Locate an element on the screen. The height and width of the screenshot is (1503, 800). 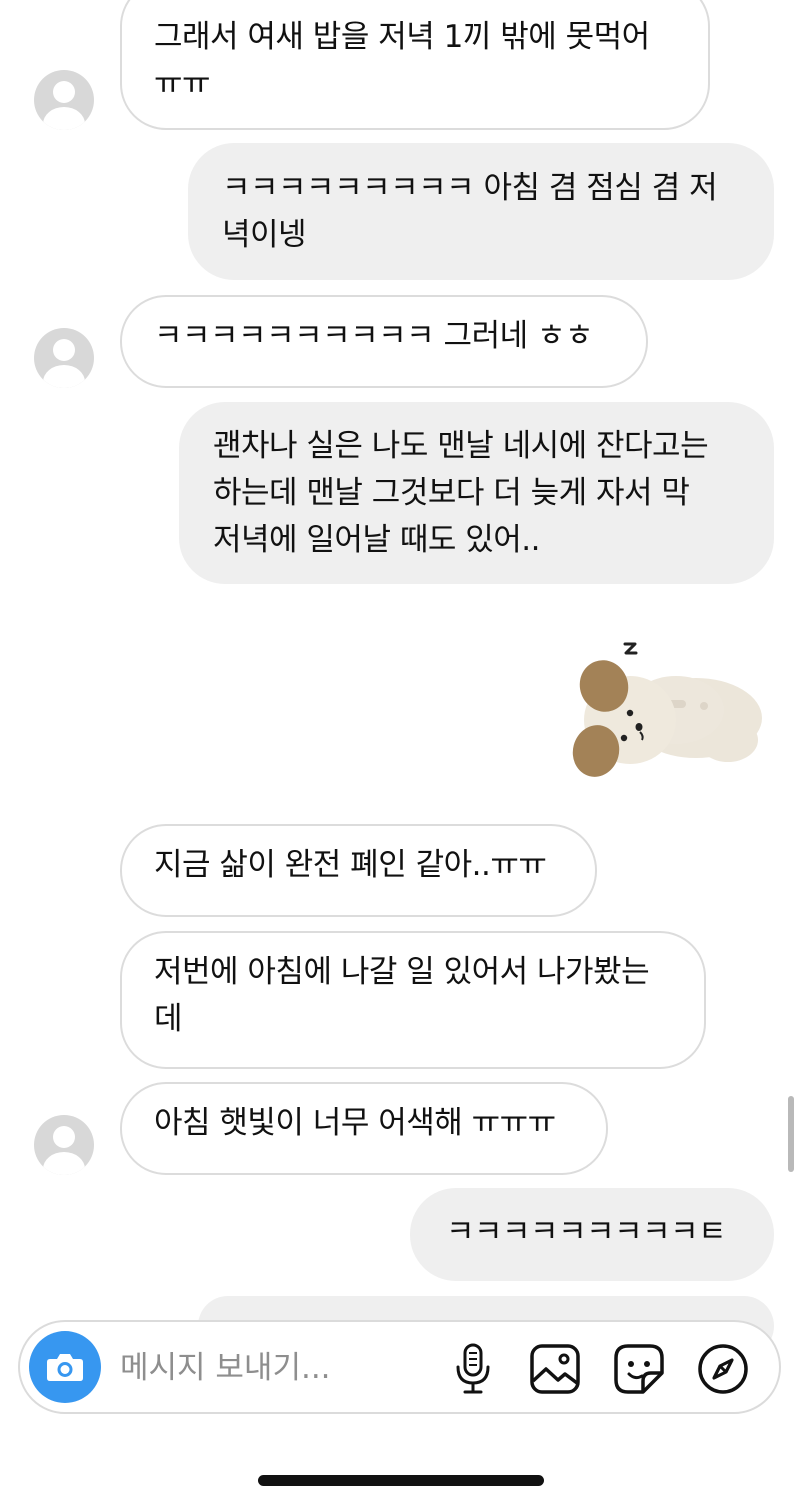
microphone-icon is located at coordinates (473, 1368).